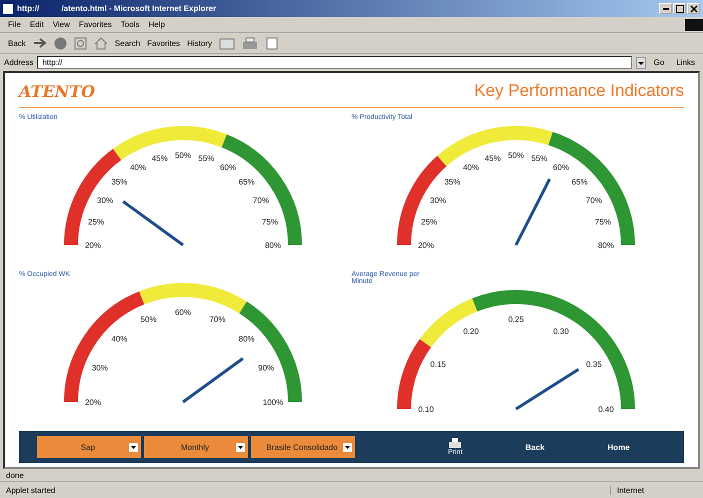  What do you see at coordinates (8, 9) in the screenshot?
I see `browser-icon` at bounding box center [8, 9].